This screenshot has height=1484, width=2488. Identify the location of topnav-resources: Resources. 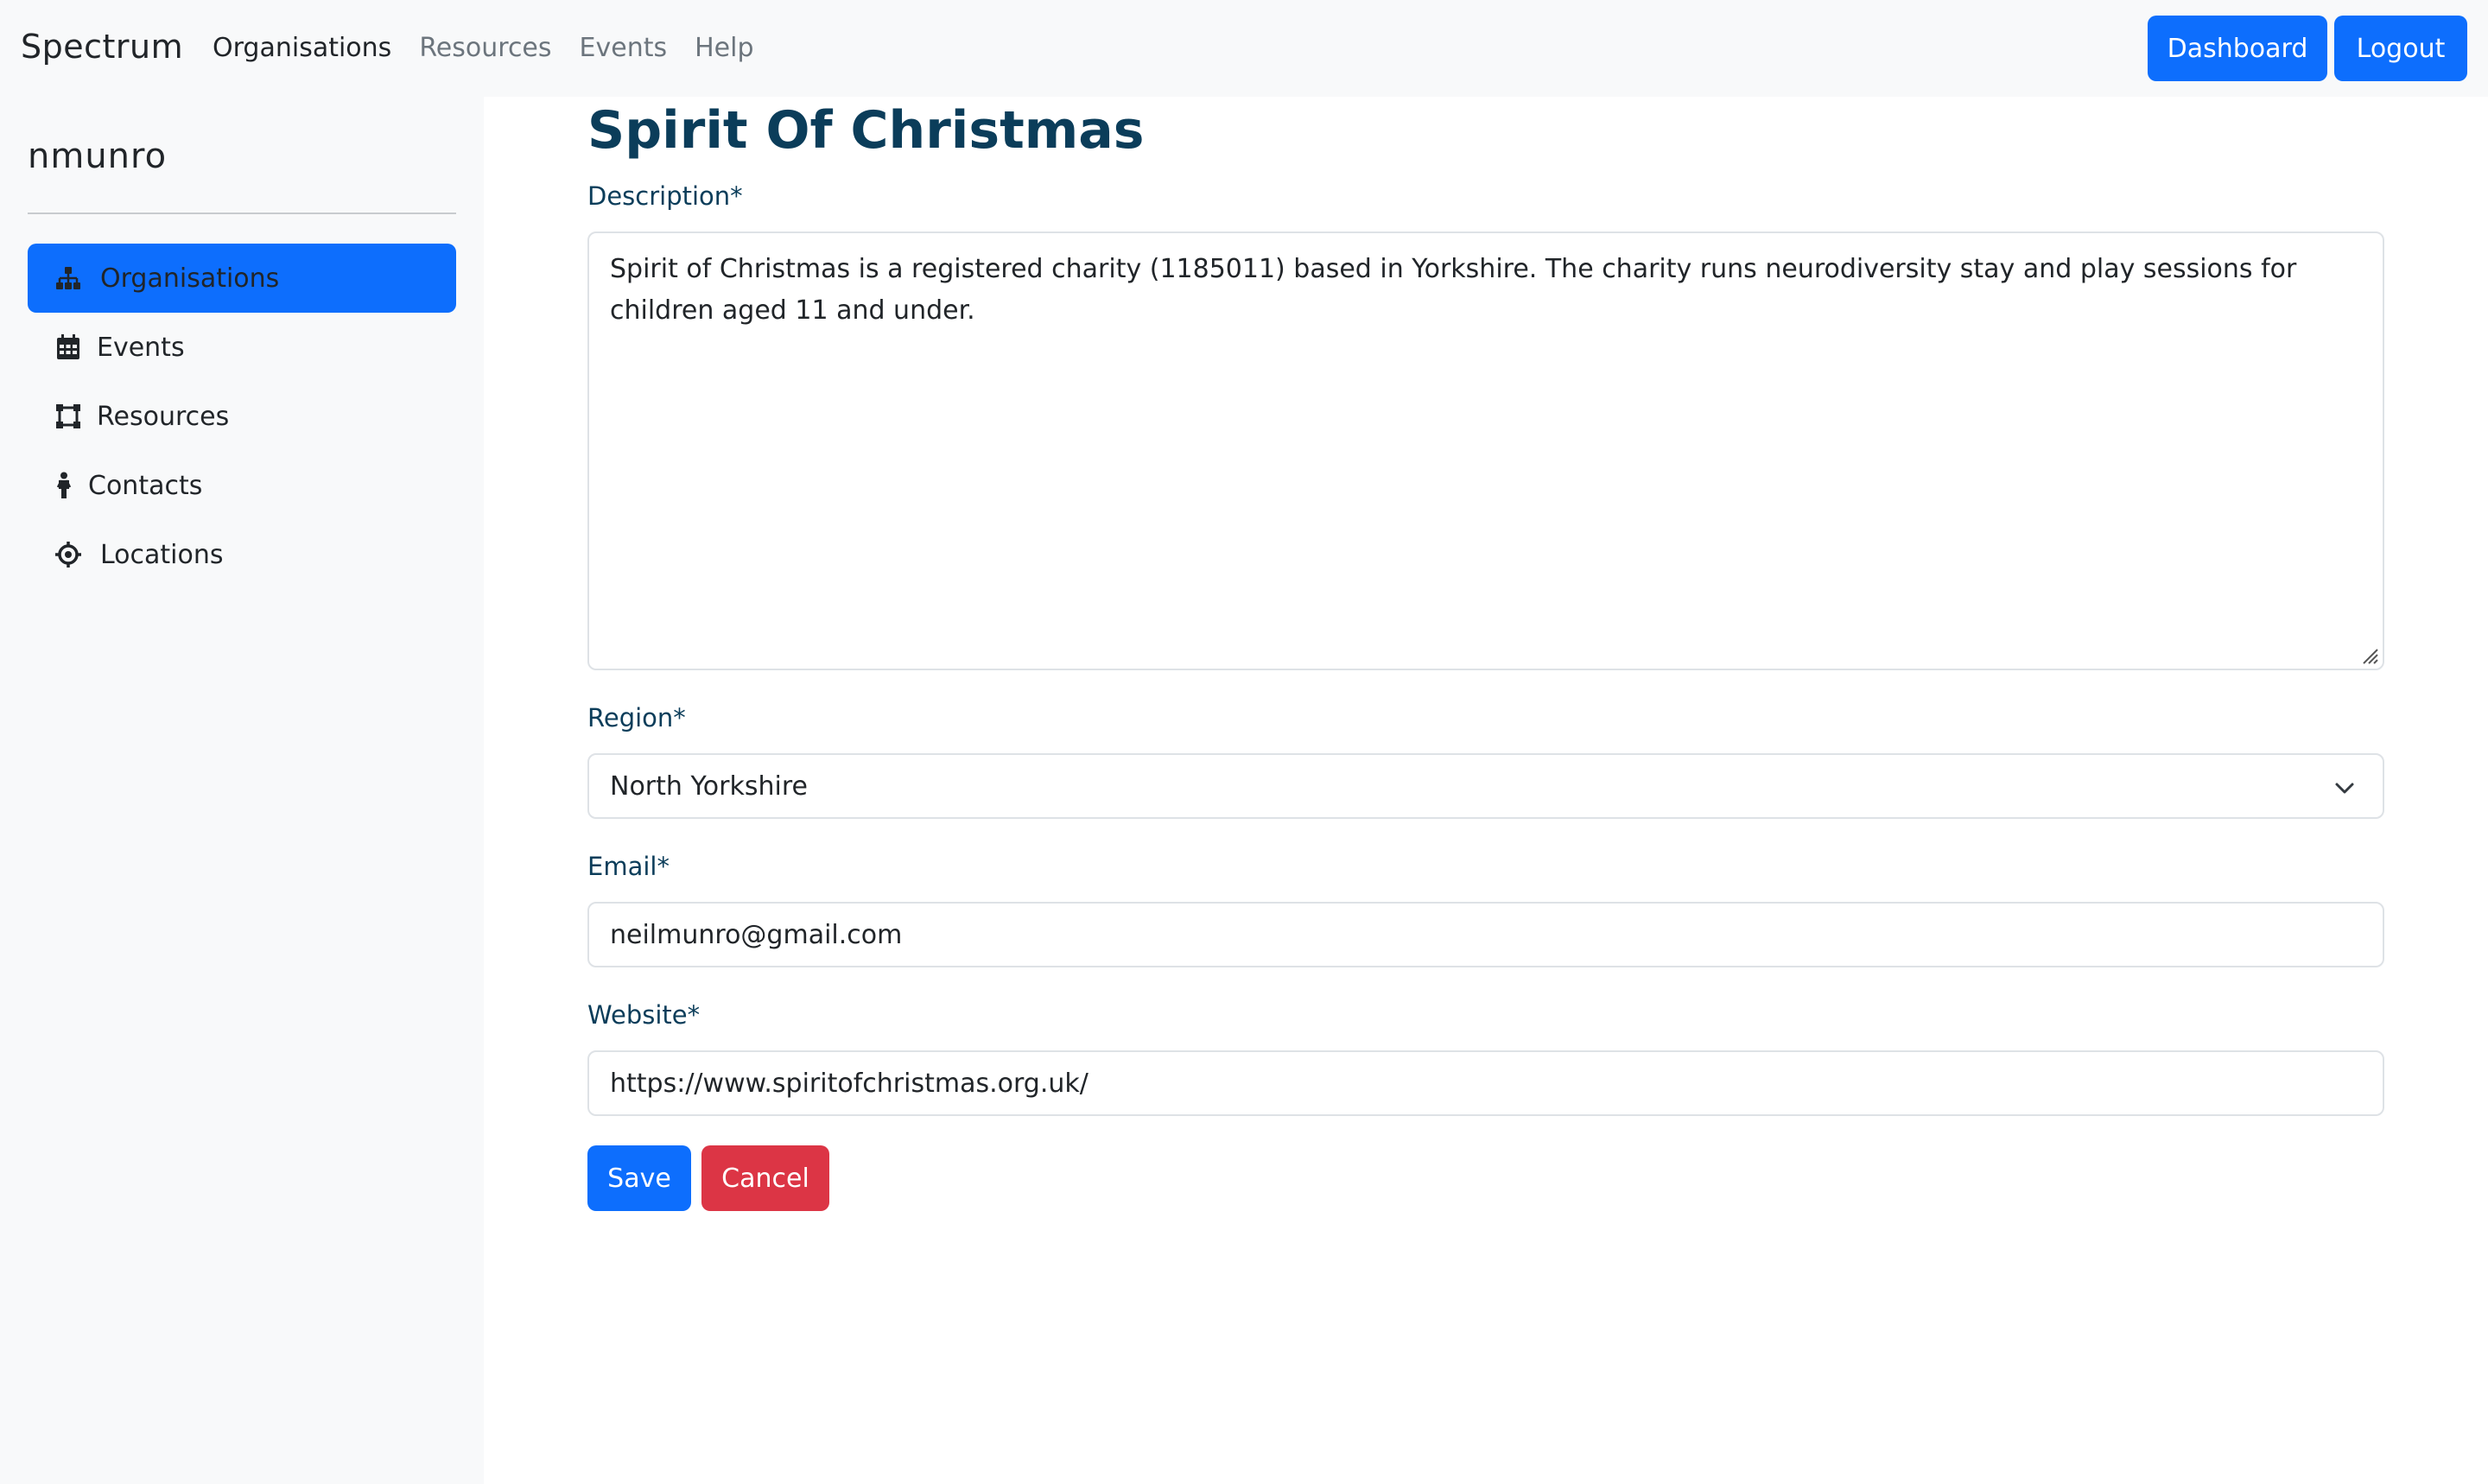
(485, 48).